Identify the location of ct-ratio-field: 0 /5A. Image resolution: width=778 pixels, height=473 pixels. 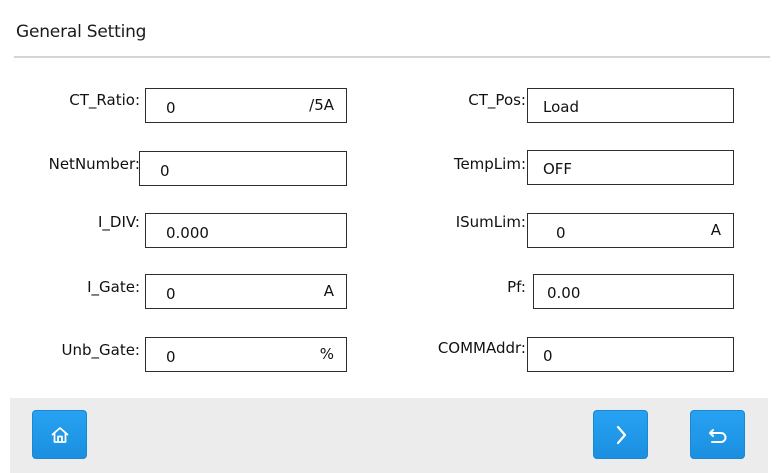
(246, 105).